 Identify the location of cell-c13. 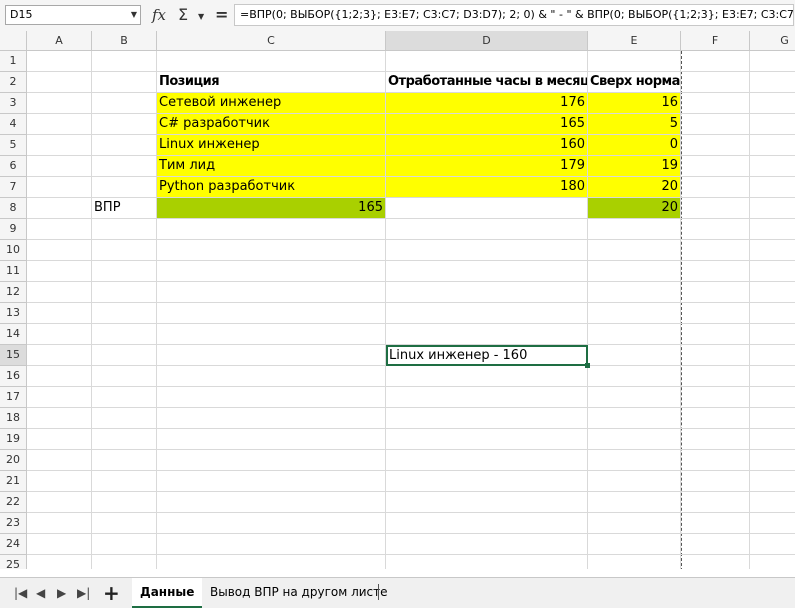
(271, 313).